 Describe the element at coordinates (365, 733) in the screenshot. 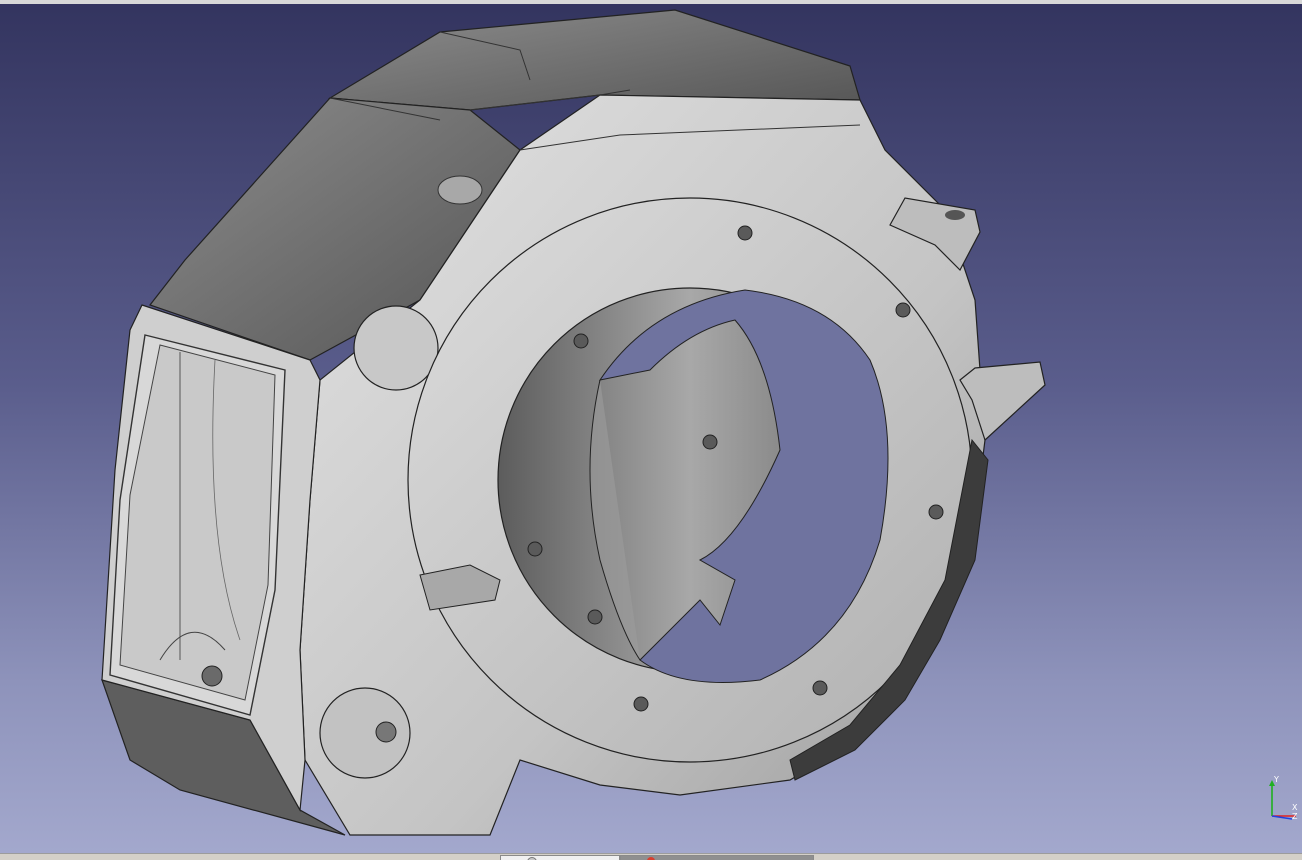

I see `boss-lower` at that location.